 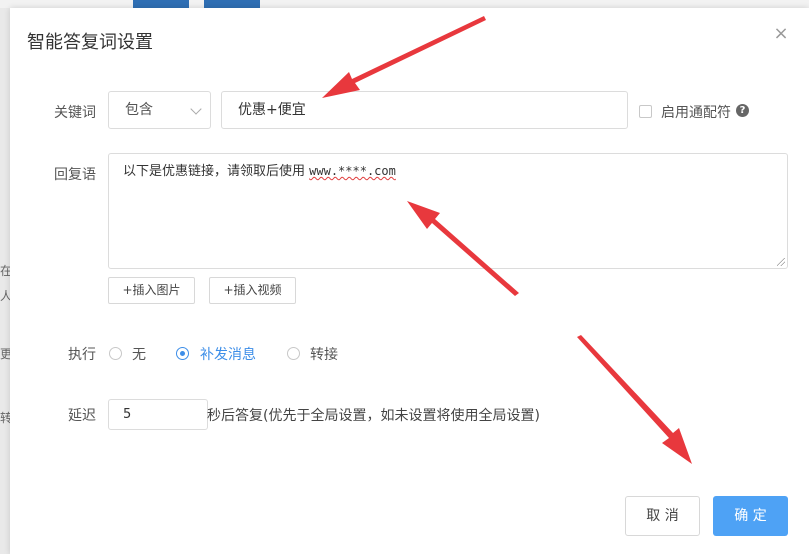 What do you see at coordinates (424, 110) in the screenshot?
I see `keyword-input: 优惠+便宜` at bounding box center [424, 110].